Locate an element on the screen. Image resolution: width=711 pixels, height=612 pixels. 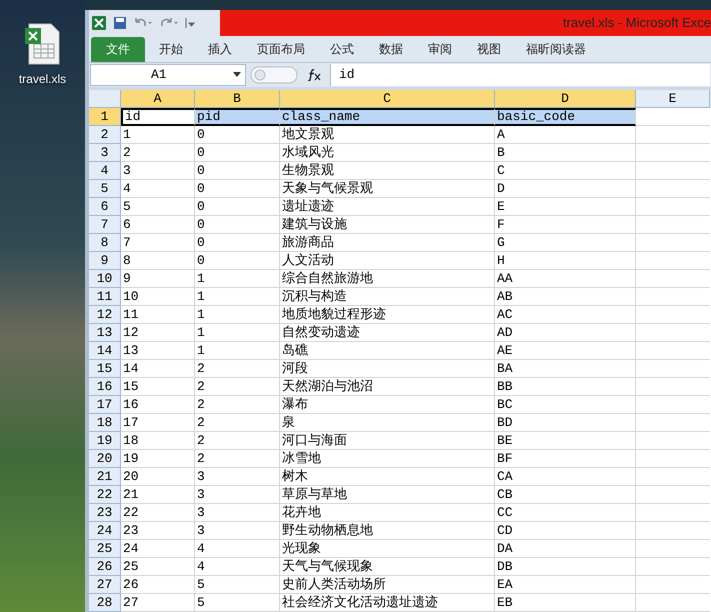
table-cell: 河口与海面 is located at coordinates (387, 441).